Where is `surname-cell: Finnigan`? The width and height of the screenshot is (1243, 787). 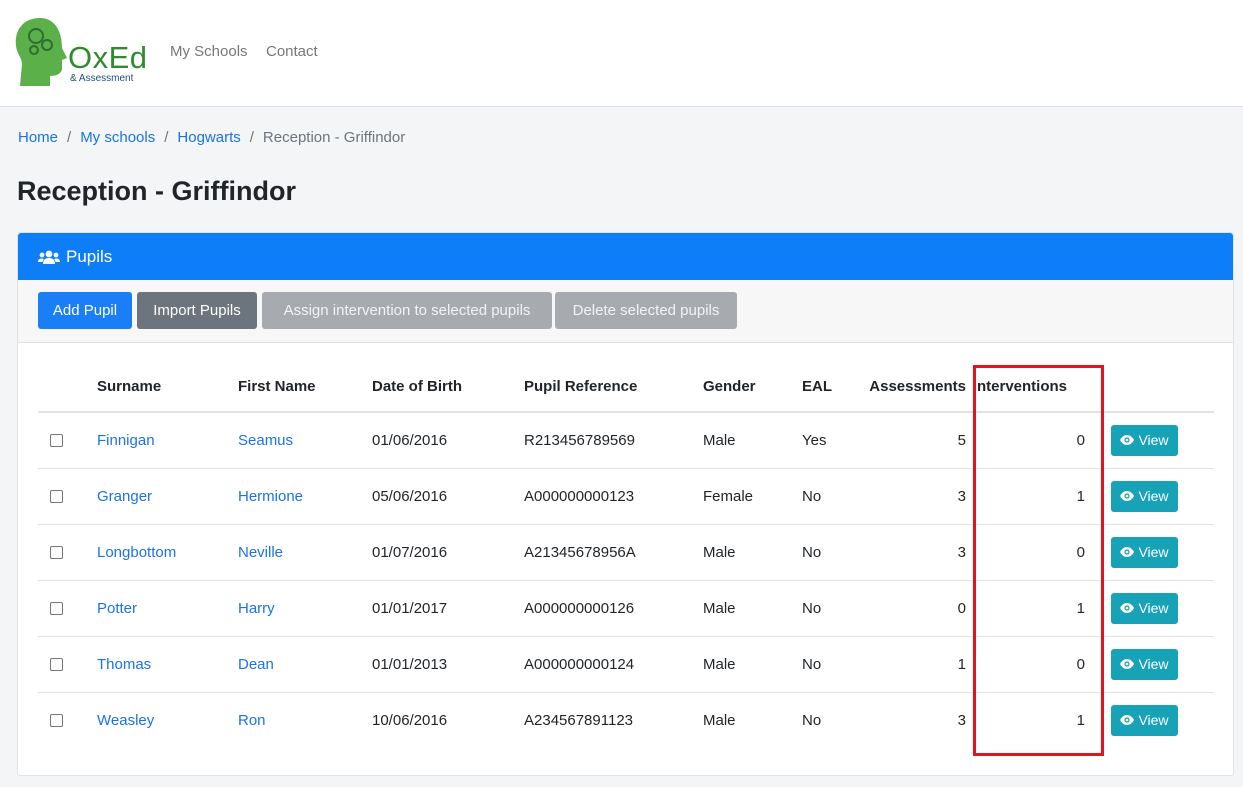 surname-cell: Finnigan is located at coordinates (167, 440).